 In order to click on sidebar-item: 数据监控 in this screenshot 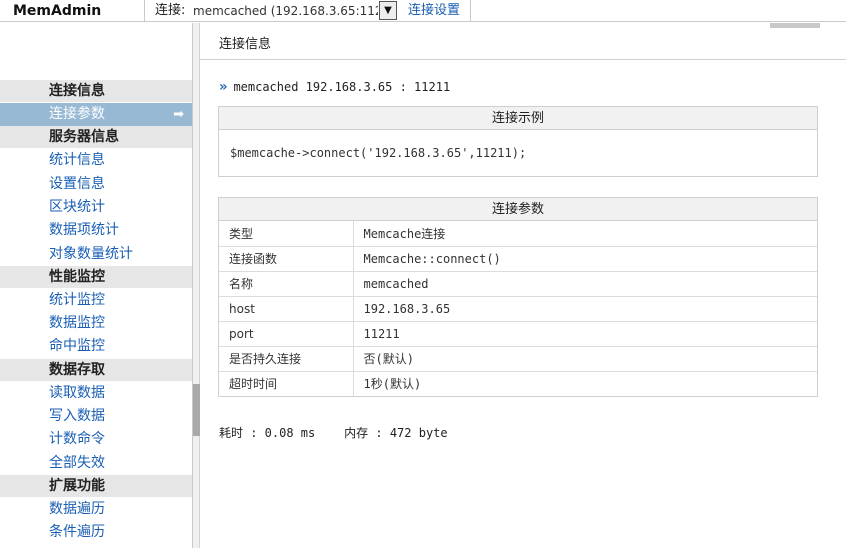, I will do `click(96, 323)`.